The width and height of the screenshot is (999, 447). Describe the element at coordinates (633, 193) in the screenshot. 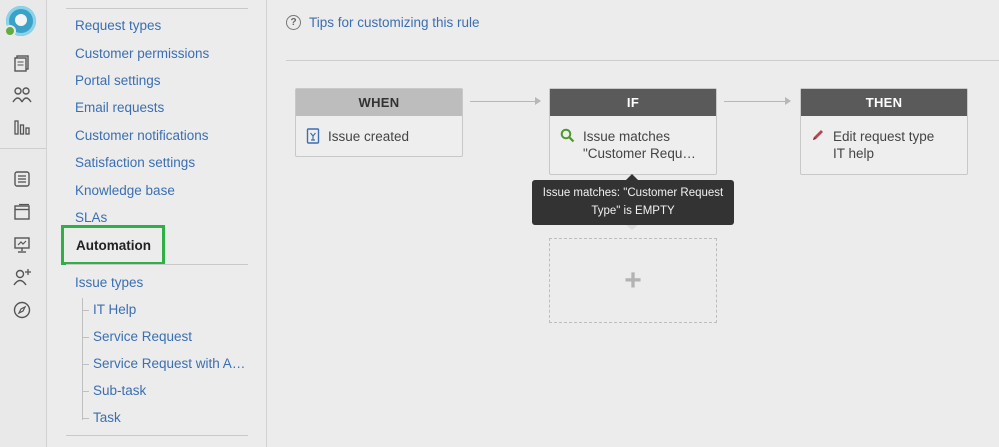

I see `tooltip-line1: Issue matches: "Customer Request` at that location.